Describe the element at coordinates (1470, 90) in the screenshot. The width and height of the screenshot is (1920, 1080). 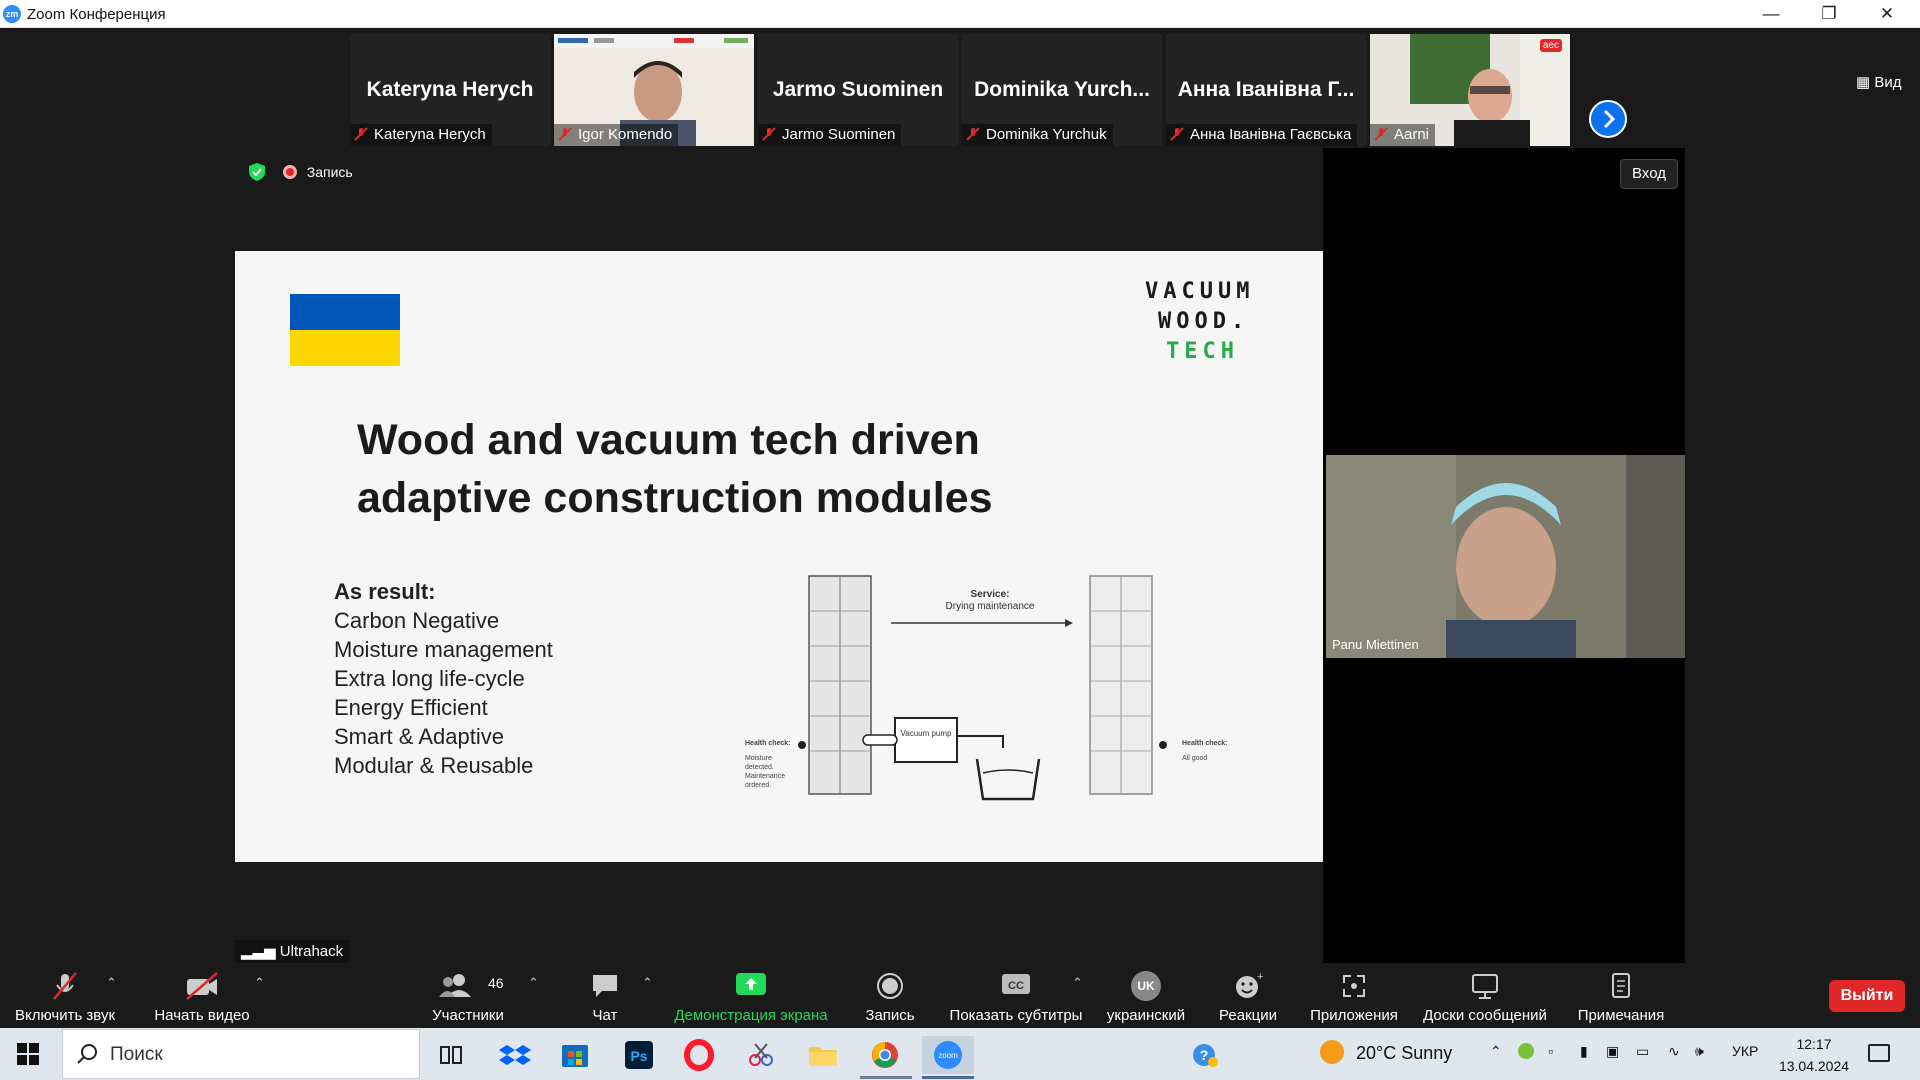
I see `participant-tile: aec Aarni` at that location.